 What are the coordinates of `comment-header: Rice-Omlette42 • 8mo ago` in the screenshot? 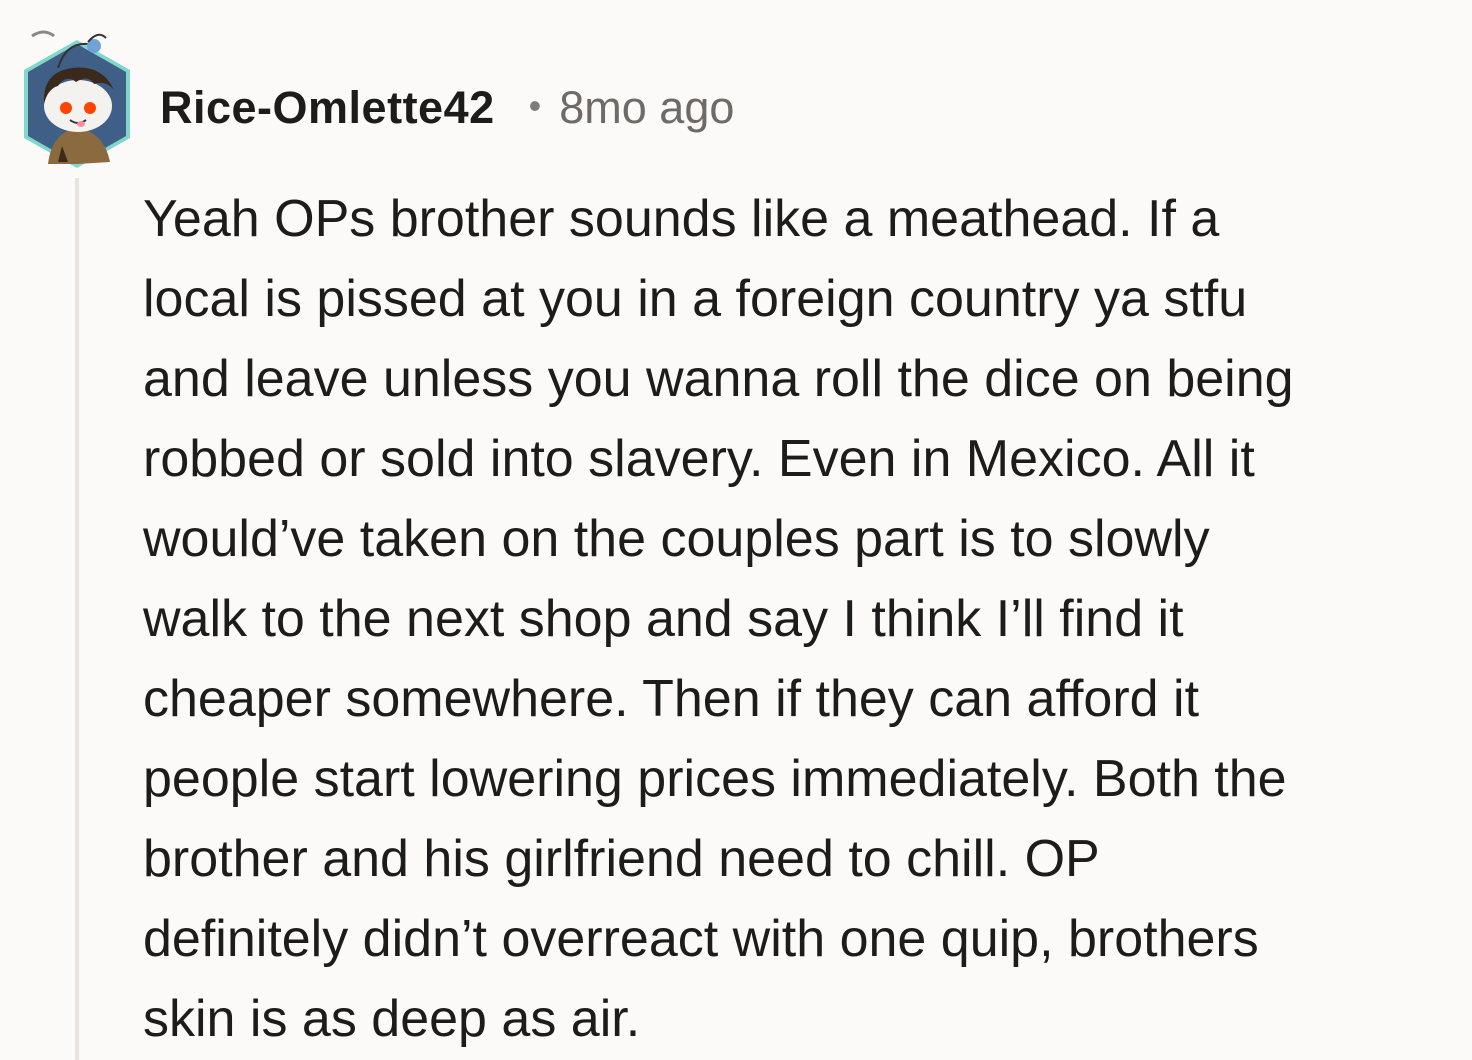 It's located at (447, 108).